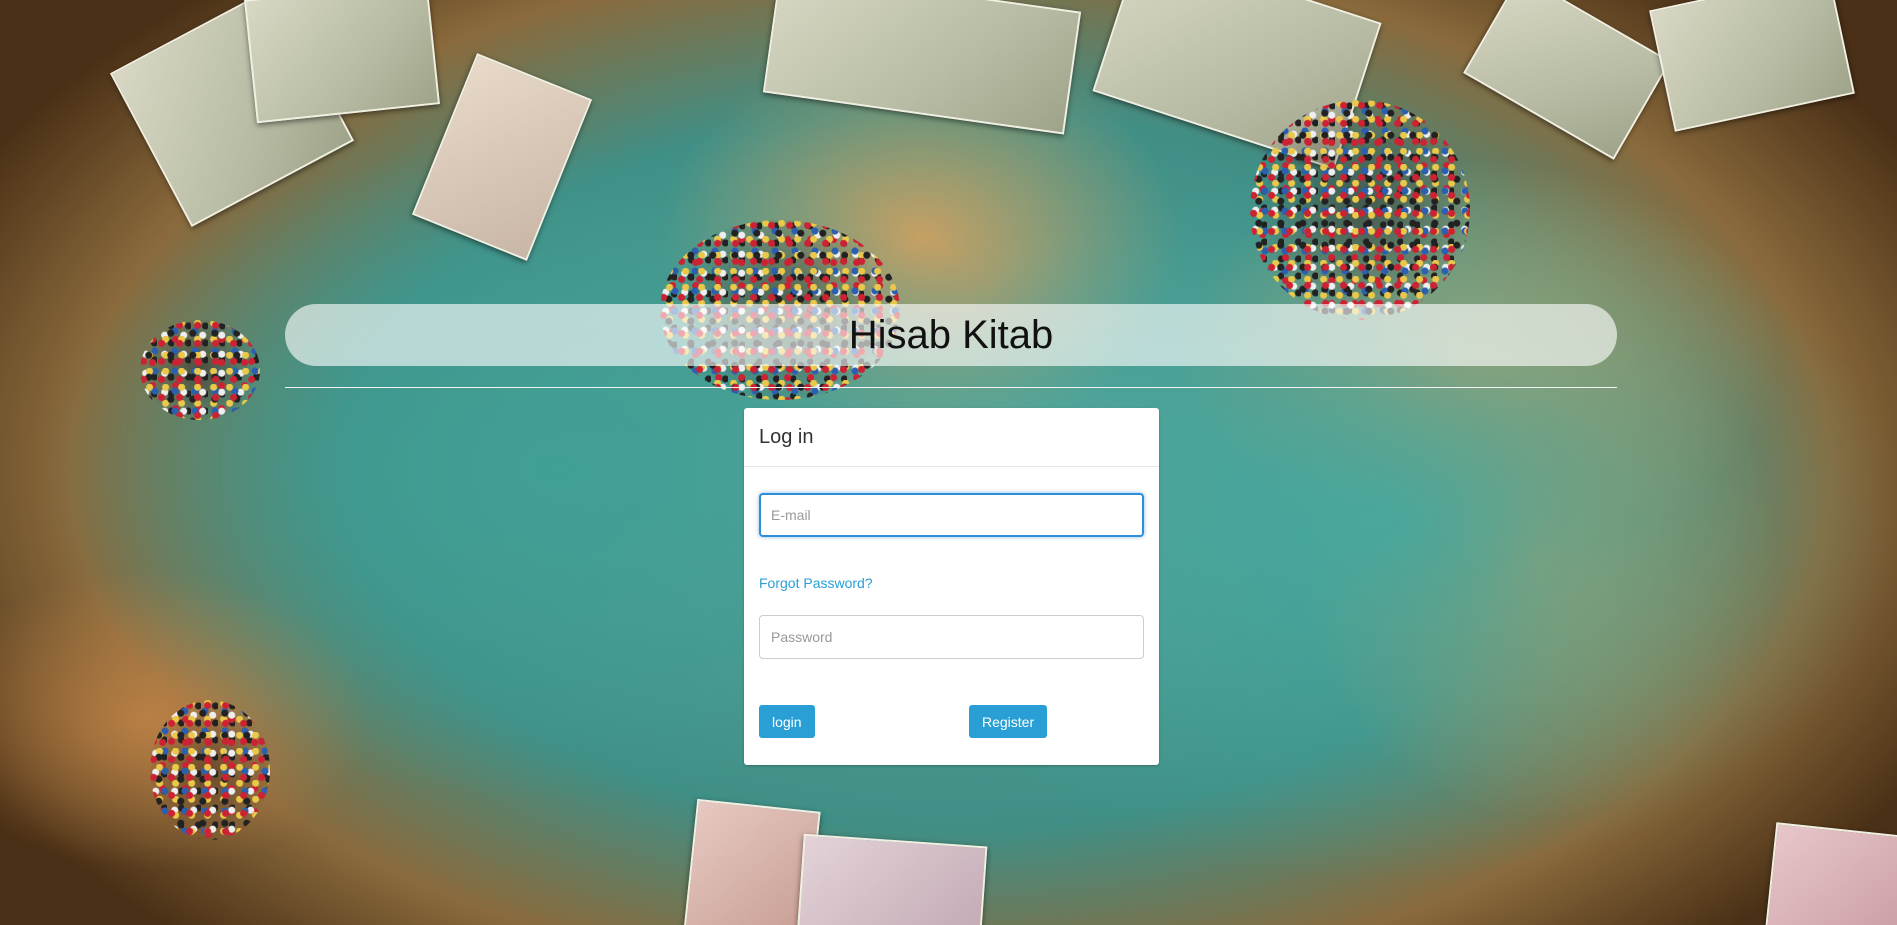 The height and width of the screenshot is (925, 1897). I want to click on header-divider, so click(951, 387).